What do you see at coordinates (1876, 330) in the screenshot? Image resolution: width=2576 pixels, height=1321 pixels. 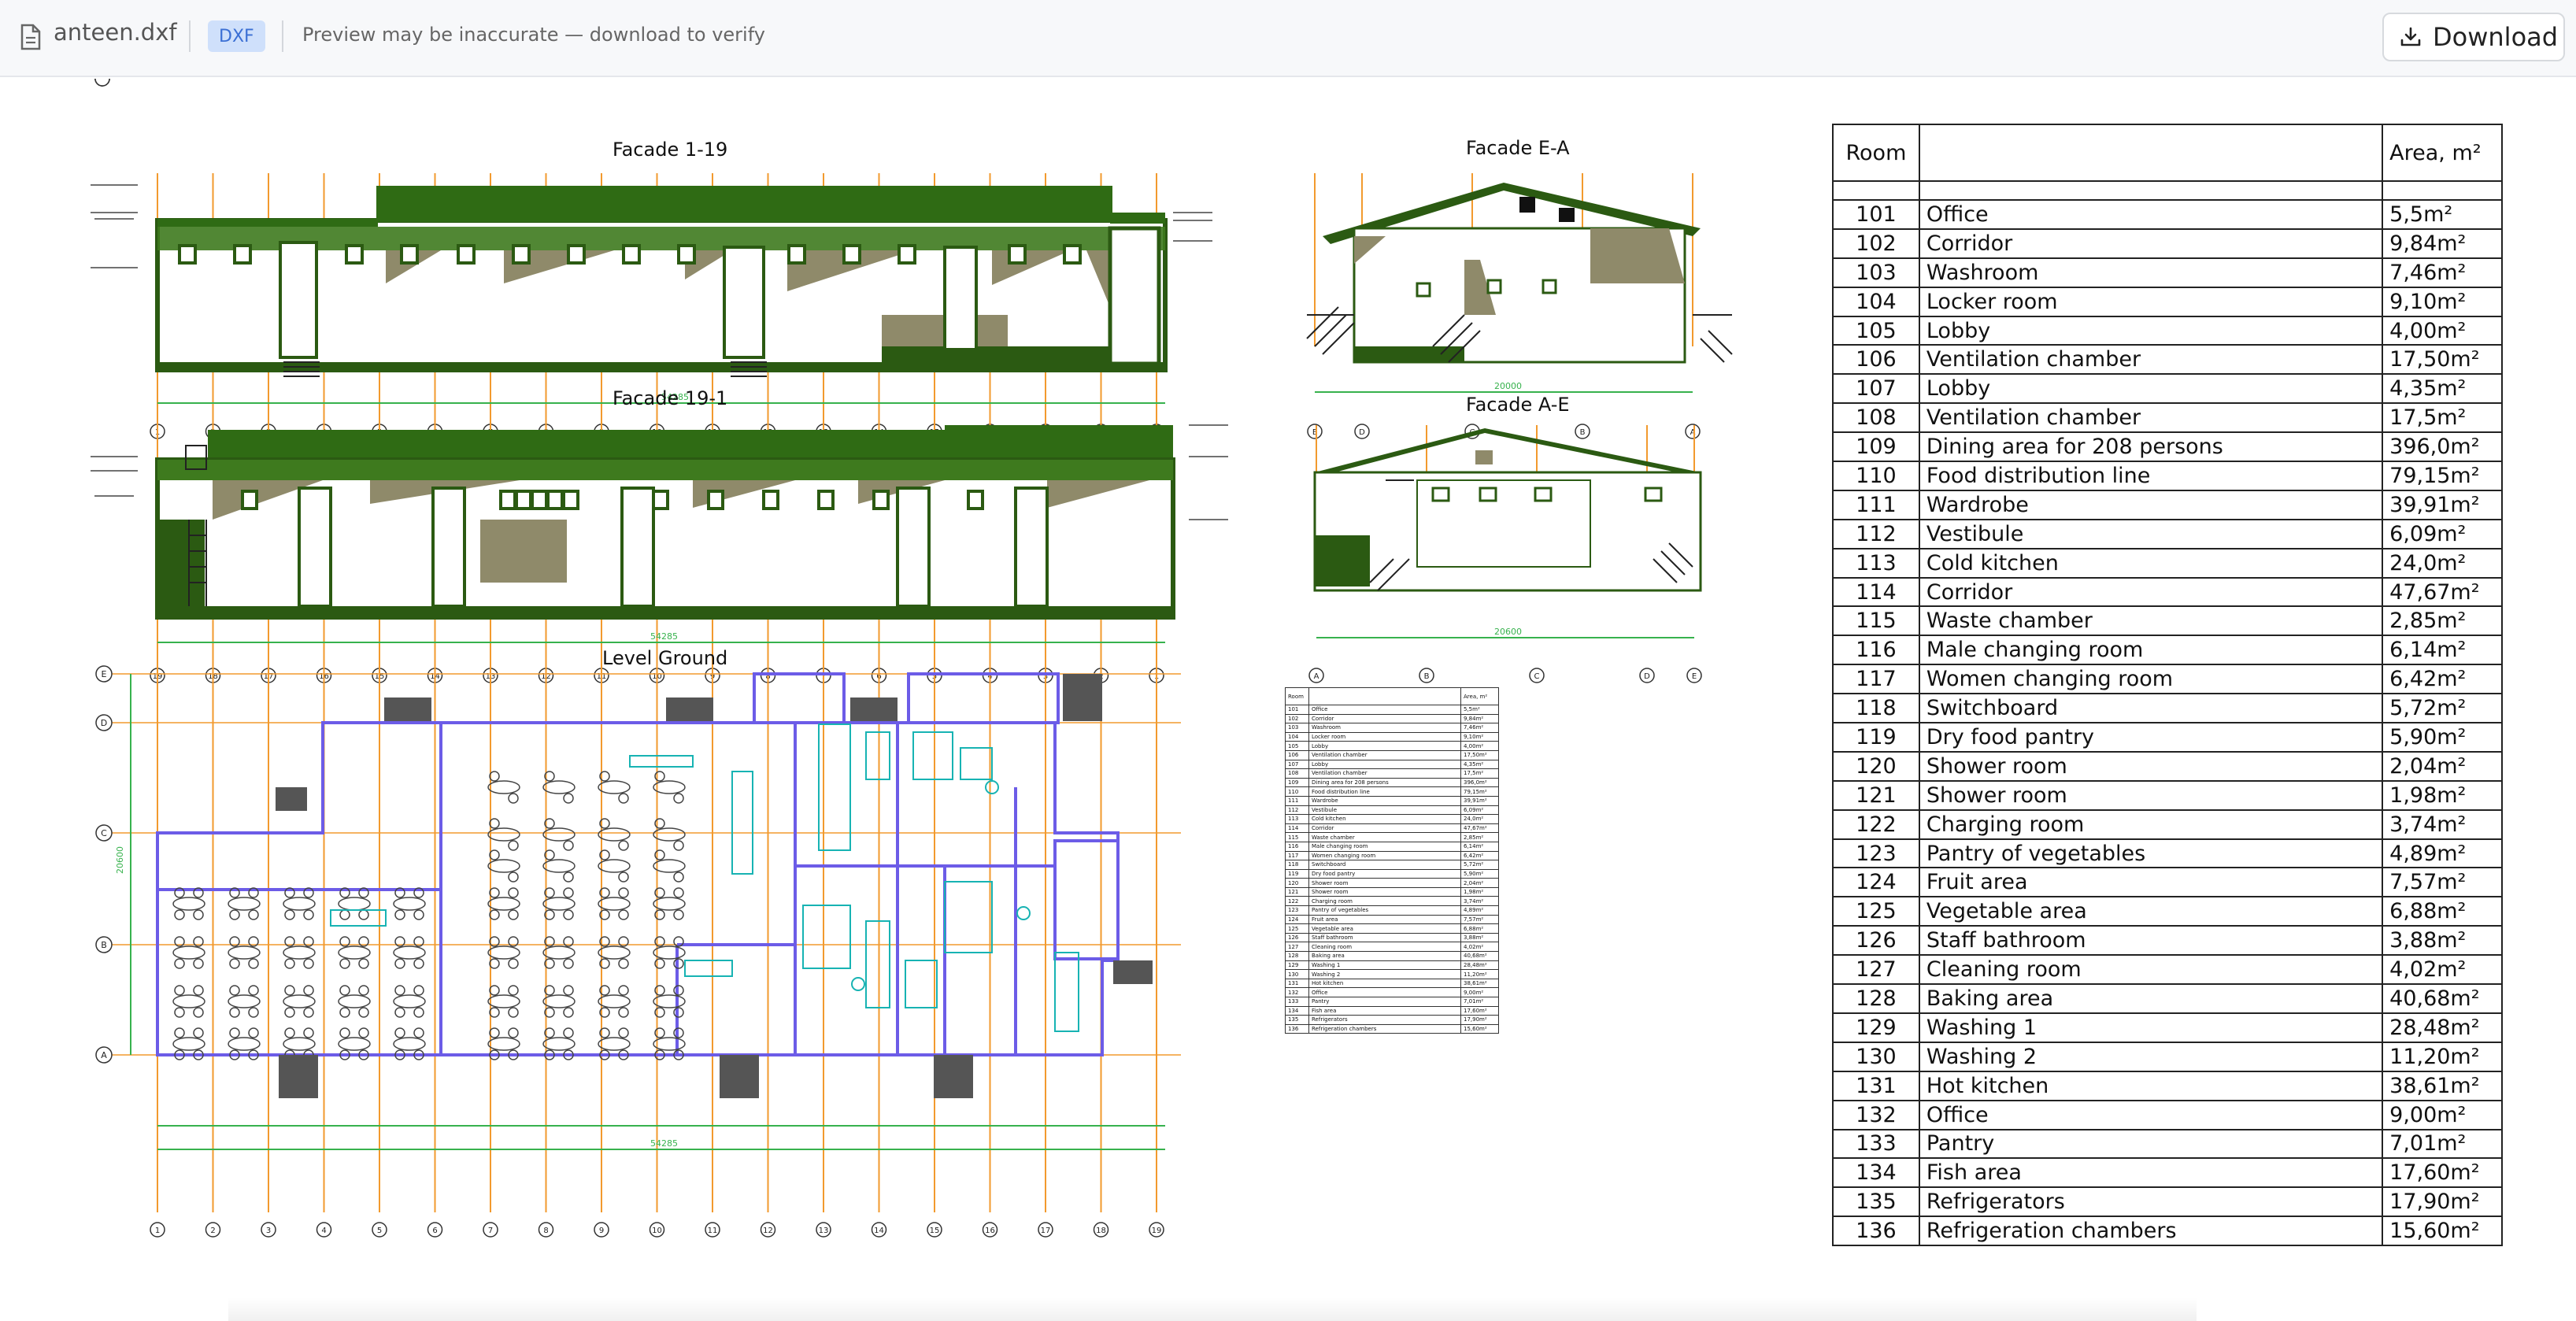 I see `room-num-cell: 105` at bounding box center [1876, 330].